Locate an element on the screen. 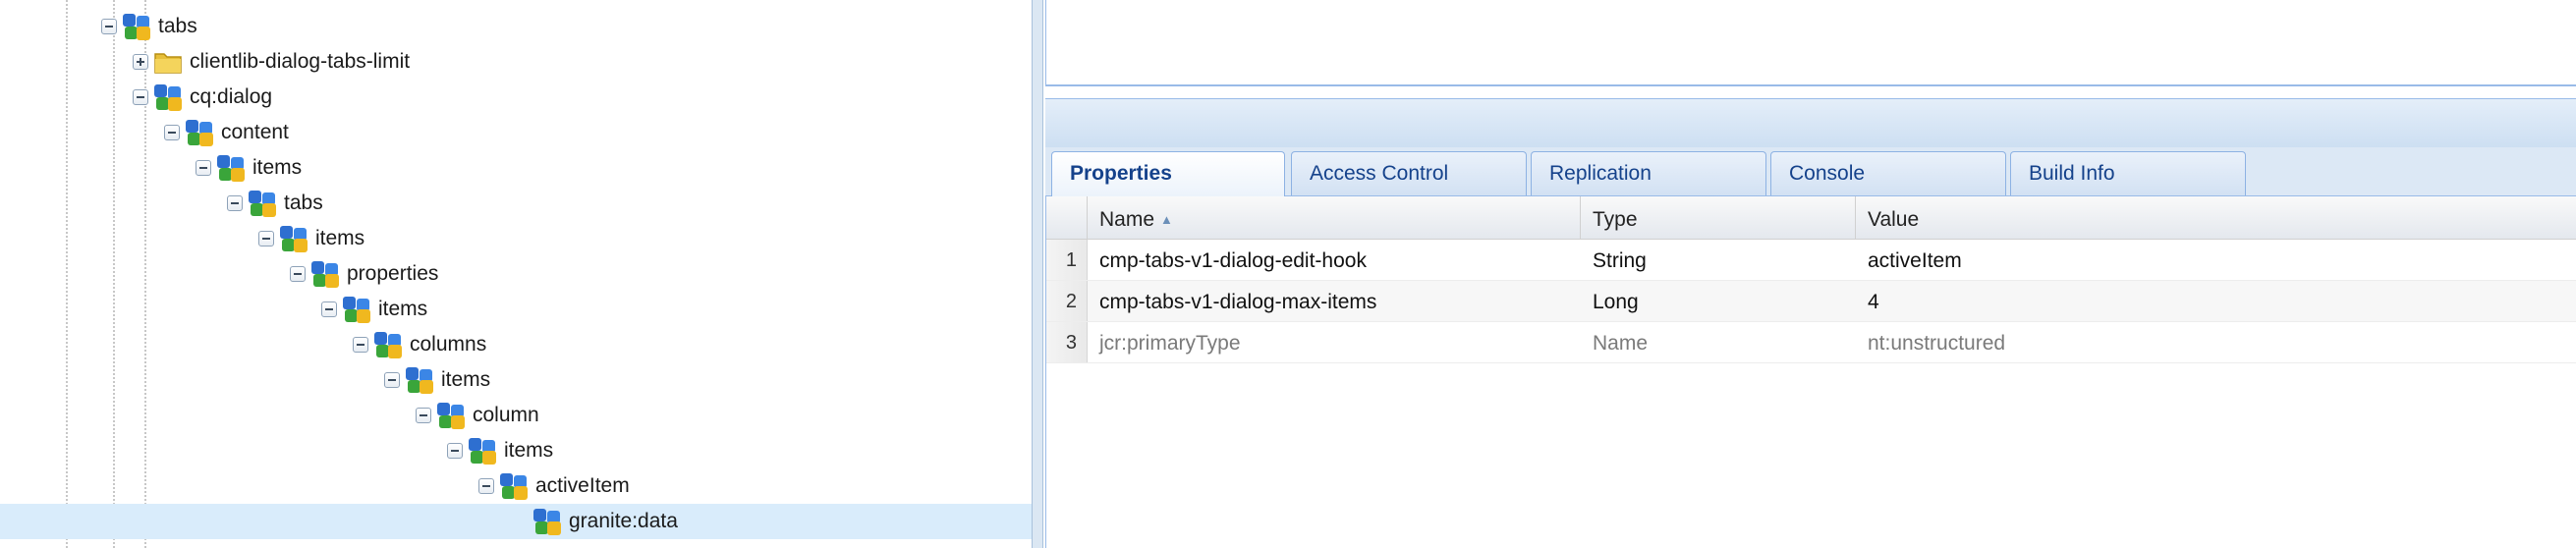  tree-node-label: cq:dialog is located at coordinates (231, 96).